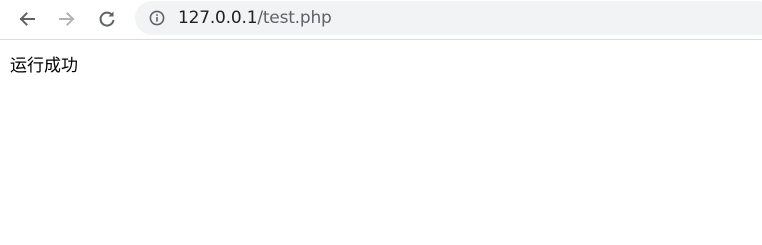 Image resolution: width=762 pixels, height=245 pixels. I want to click on reload-icon, so click(107, 19).